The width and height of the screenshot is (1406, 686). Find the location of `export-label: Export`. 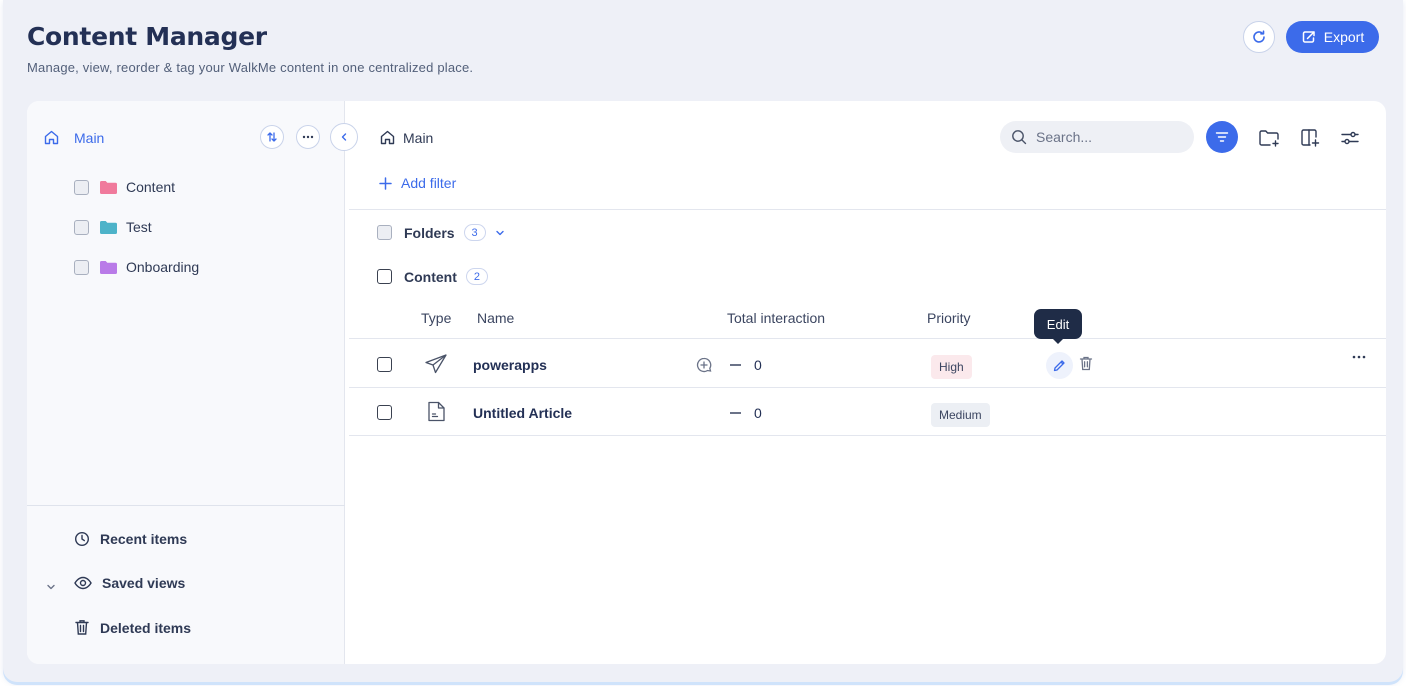

export-label: Export is located at coordinates (1344, 37).